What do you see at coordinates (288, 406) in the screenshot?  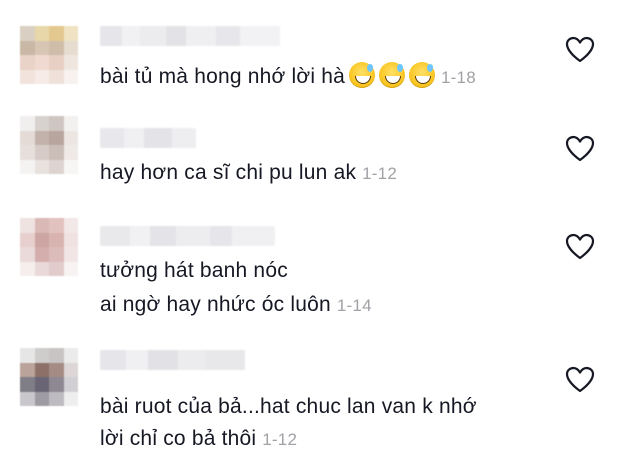 I see `comment-text: bài ruot của bả...hat chuc lan van k nhớ` at bounding box center [288, 406].